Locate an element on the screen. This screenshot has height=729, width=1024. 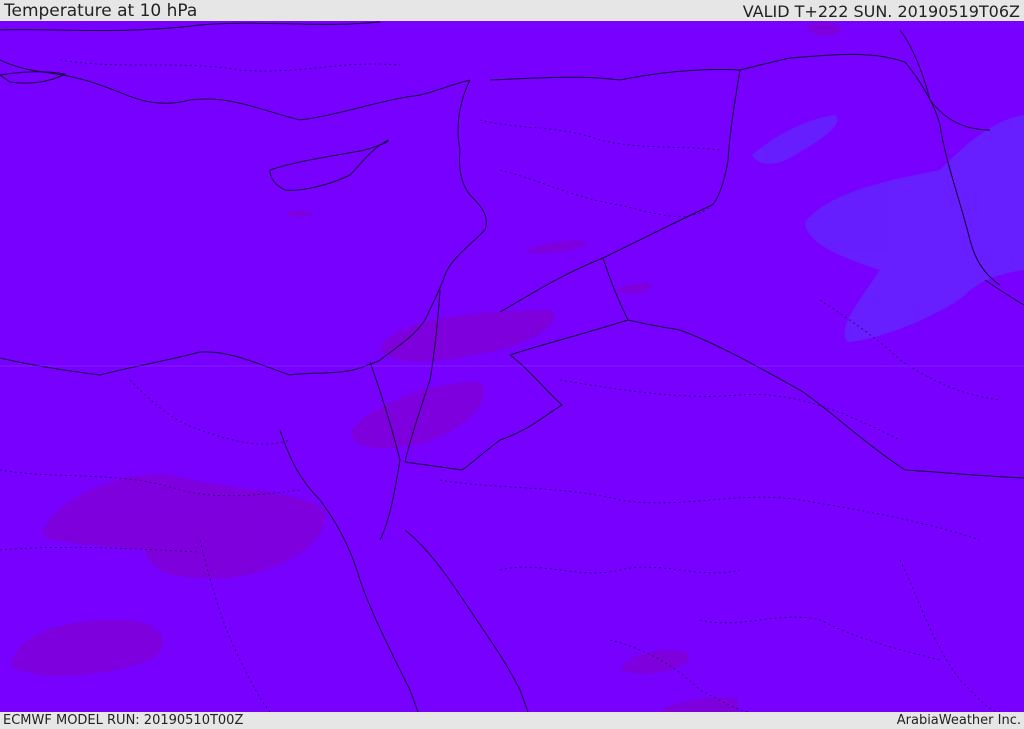
warm-patch-med is located at coordinates (299, 213).